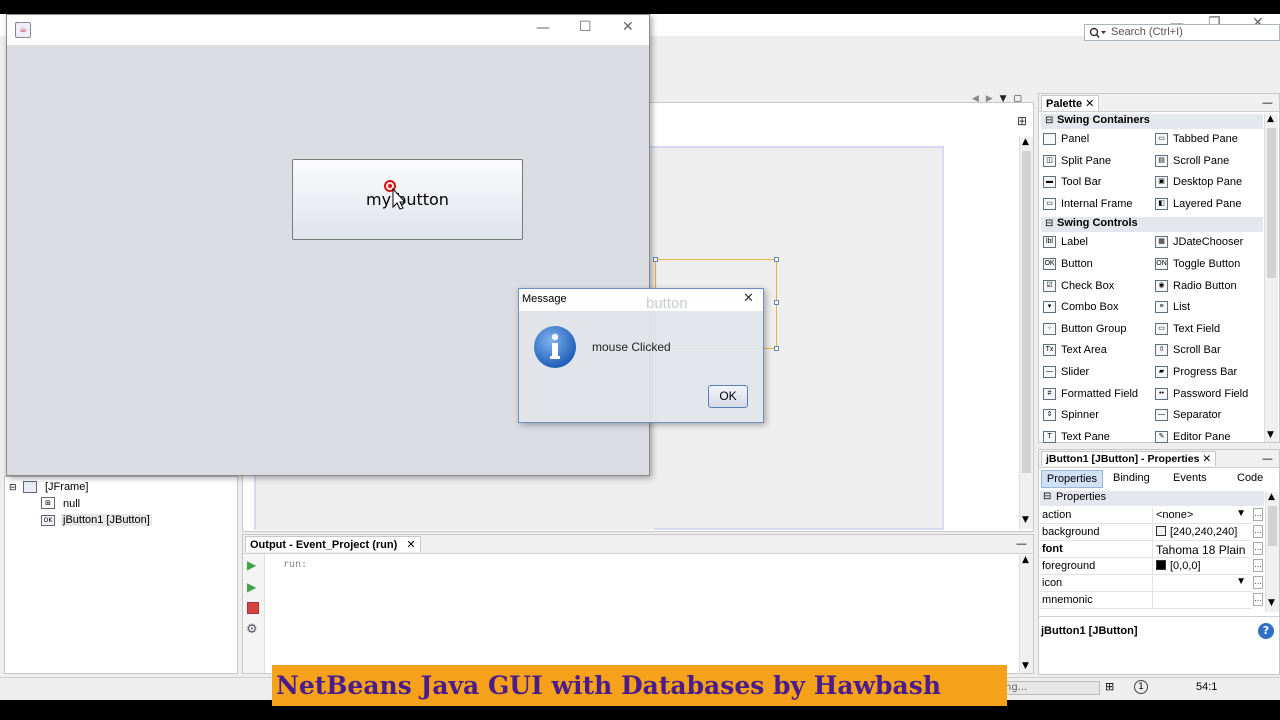  Describe the element at coordinates (1201, 600) in the screenshot. I see `property-value` at that location.